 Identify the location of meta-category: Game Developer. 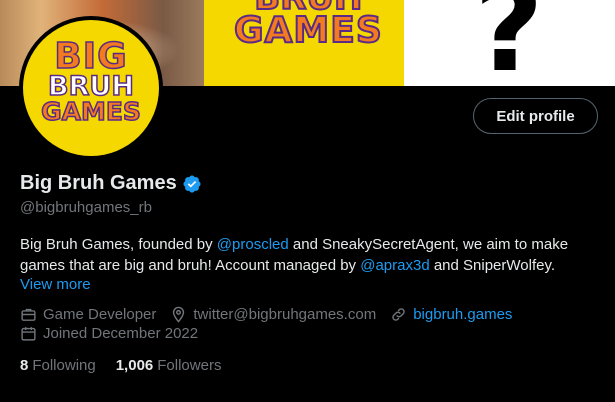
(88, 314).